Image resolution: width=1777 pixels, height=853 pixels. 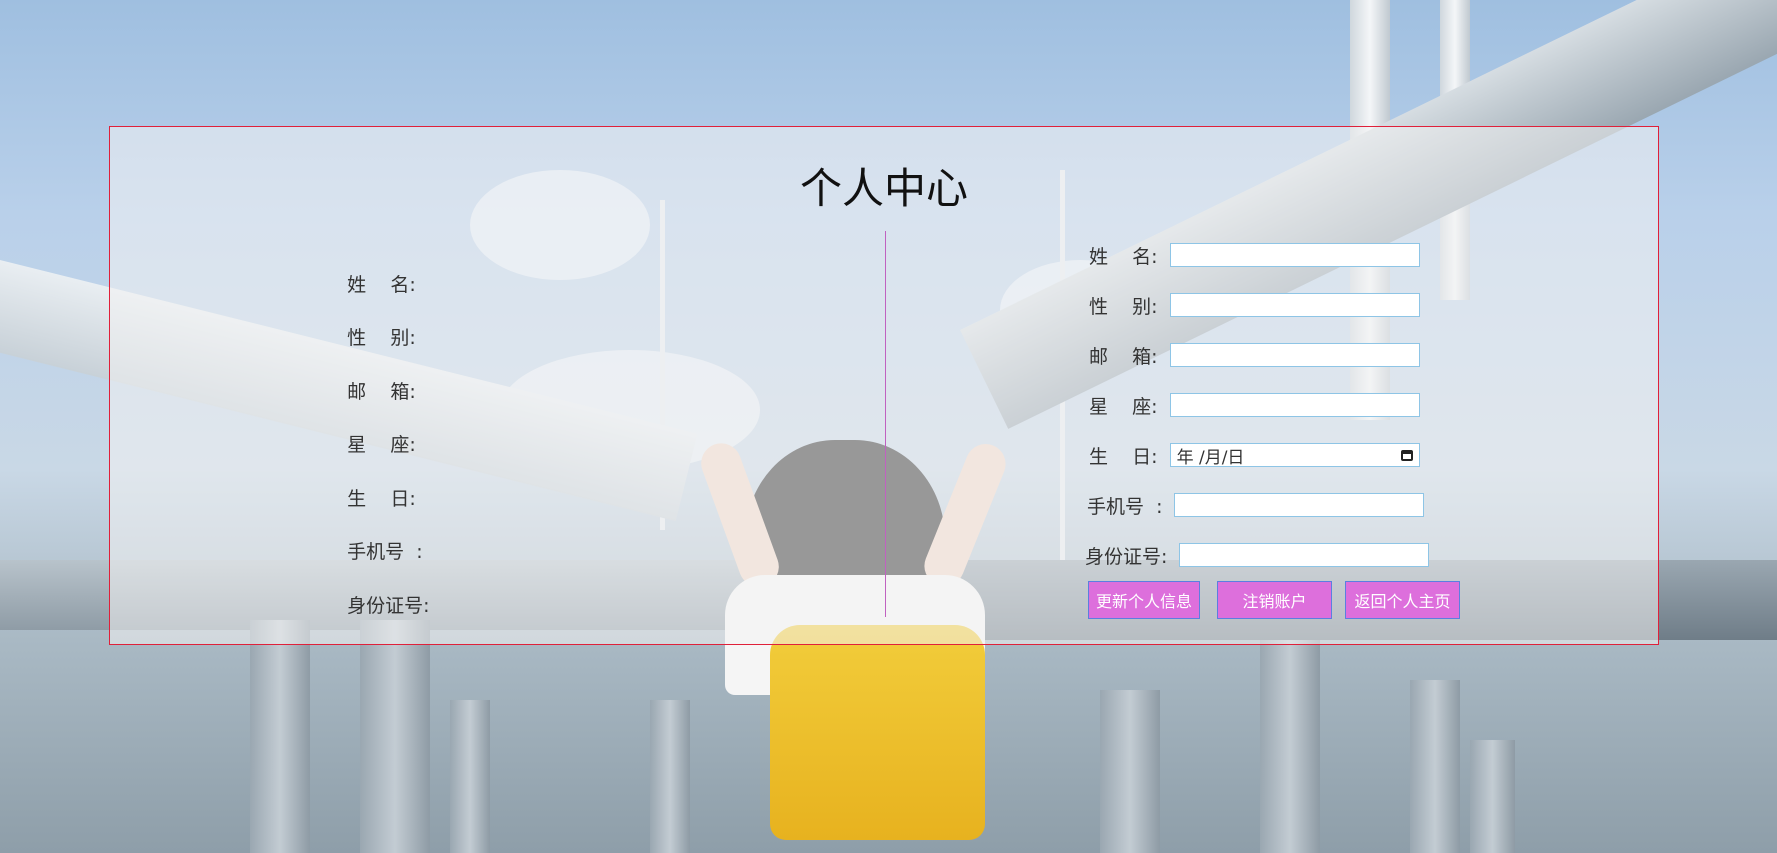 I want to click on phone-input, so click(x=1299, y=505).